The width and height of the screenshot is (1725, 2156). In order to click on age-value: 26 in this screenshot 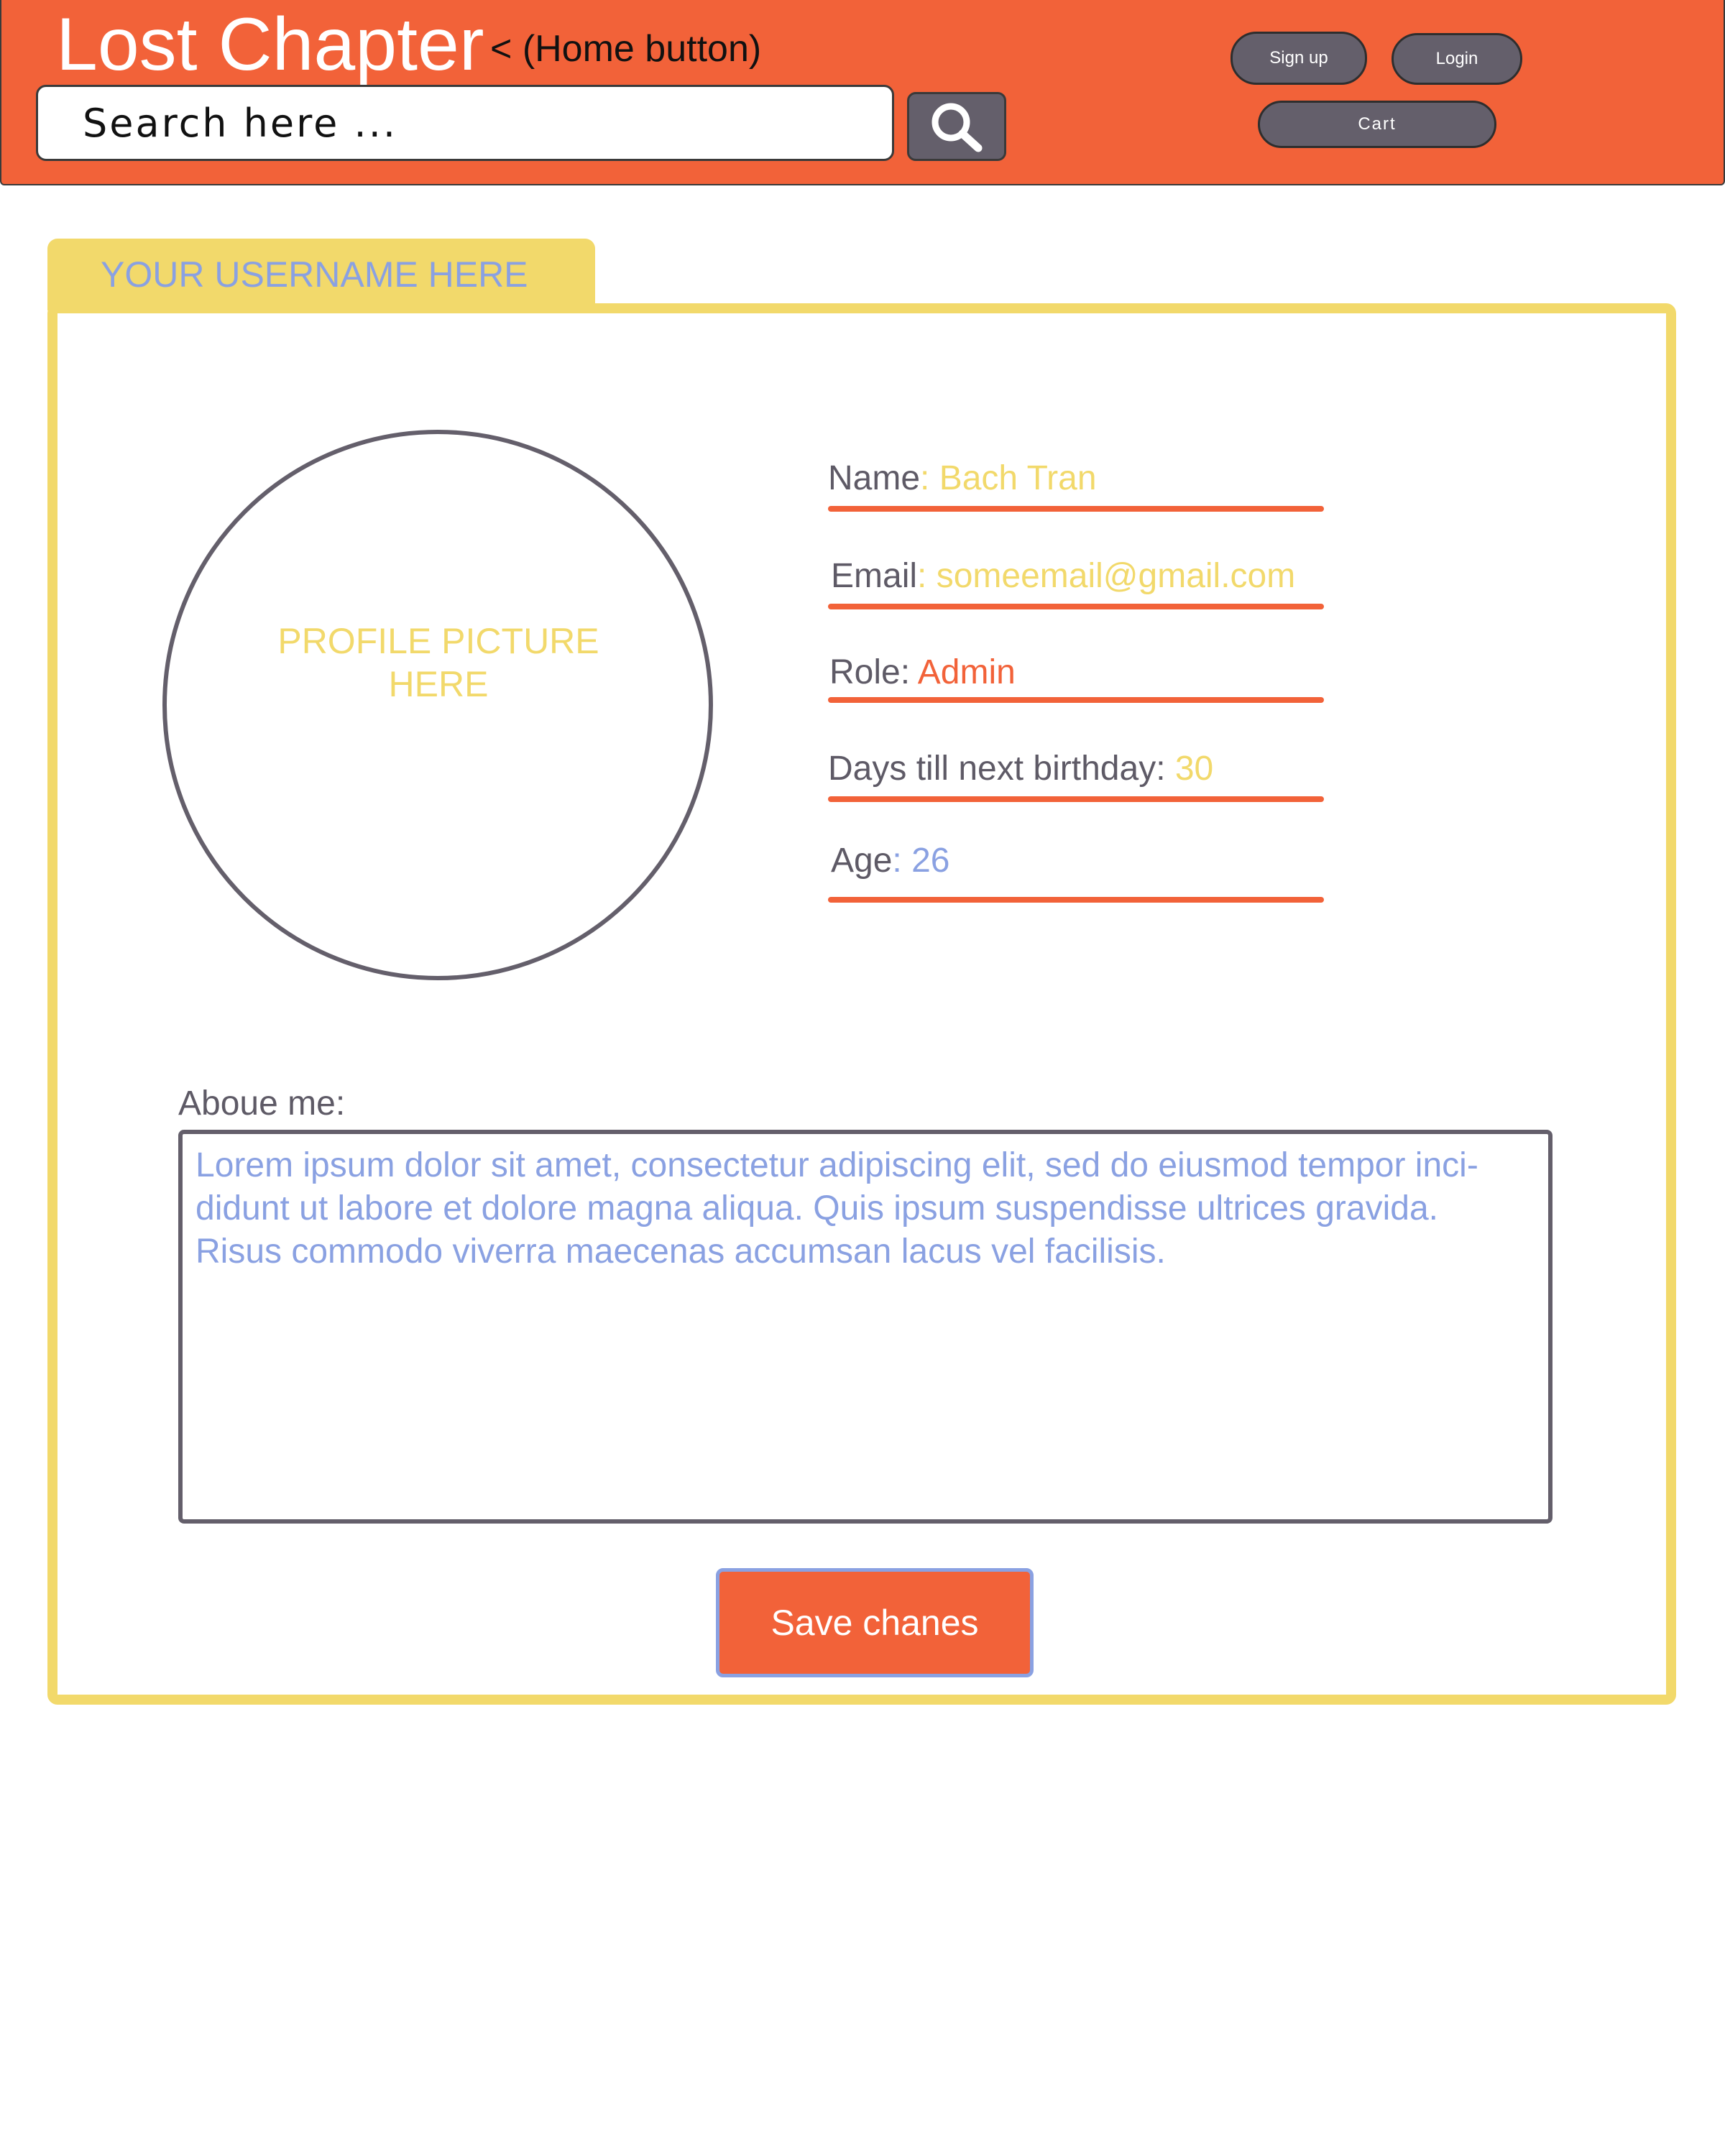, I will do `click(930, 861)`.